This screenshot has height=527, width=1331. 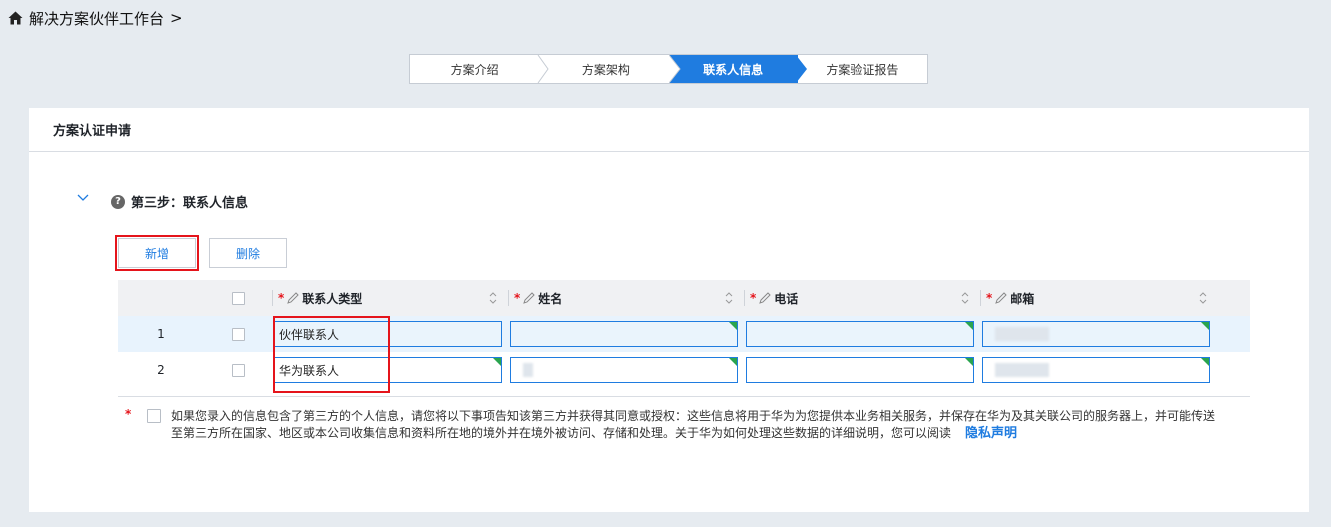 I want to click on header-content: * 姓名, so click(x=626, y=298).